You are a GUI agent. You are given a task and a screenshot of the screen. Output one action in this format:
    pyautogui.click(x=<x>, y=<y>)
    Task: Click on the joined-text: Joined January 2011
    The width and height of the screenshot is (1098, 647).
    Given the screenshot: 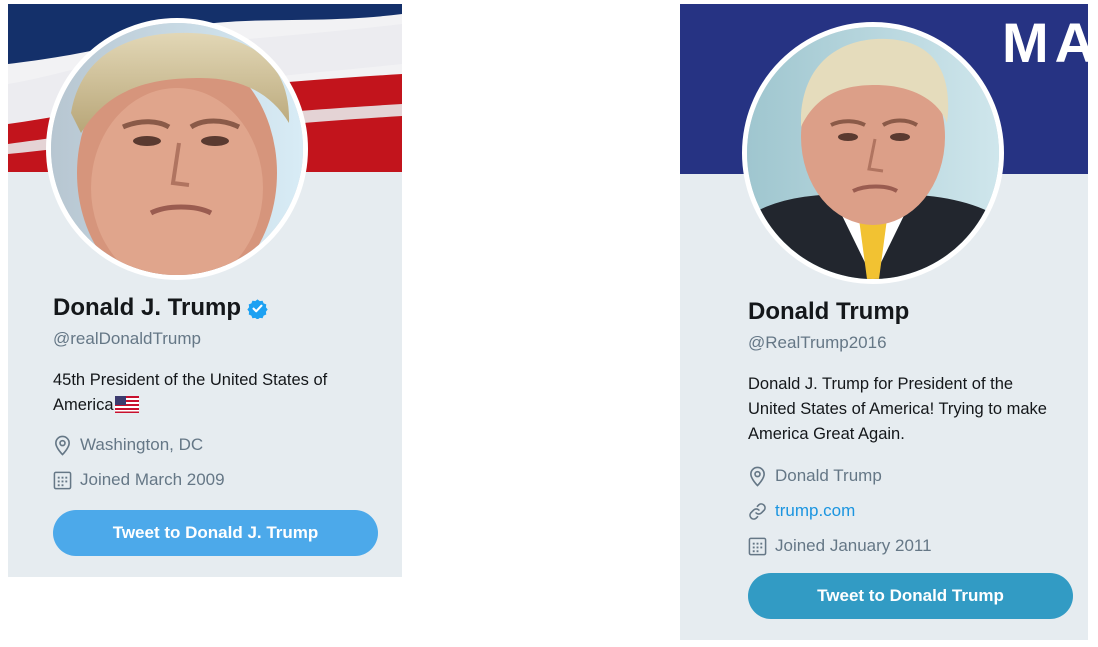 What is the action you would take?
    pyautogui.click(x=853, y=545)
    